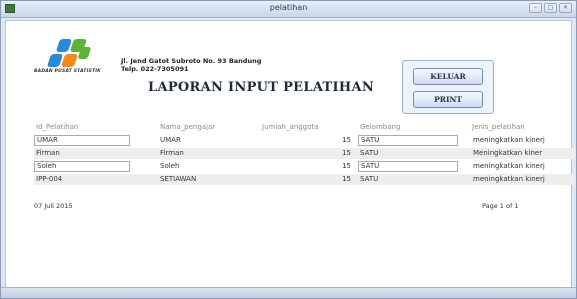  What do you see at coordinates (188, 127) in the screenshot?
I see `column-header-pengajar: Nama_pengajar` at bounding box center [188, 127].